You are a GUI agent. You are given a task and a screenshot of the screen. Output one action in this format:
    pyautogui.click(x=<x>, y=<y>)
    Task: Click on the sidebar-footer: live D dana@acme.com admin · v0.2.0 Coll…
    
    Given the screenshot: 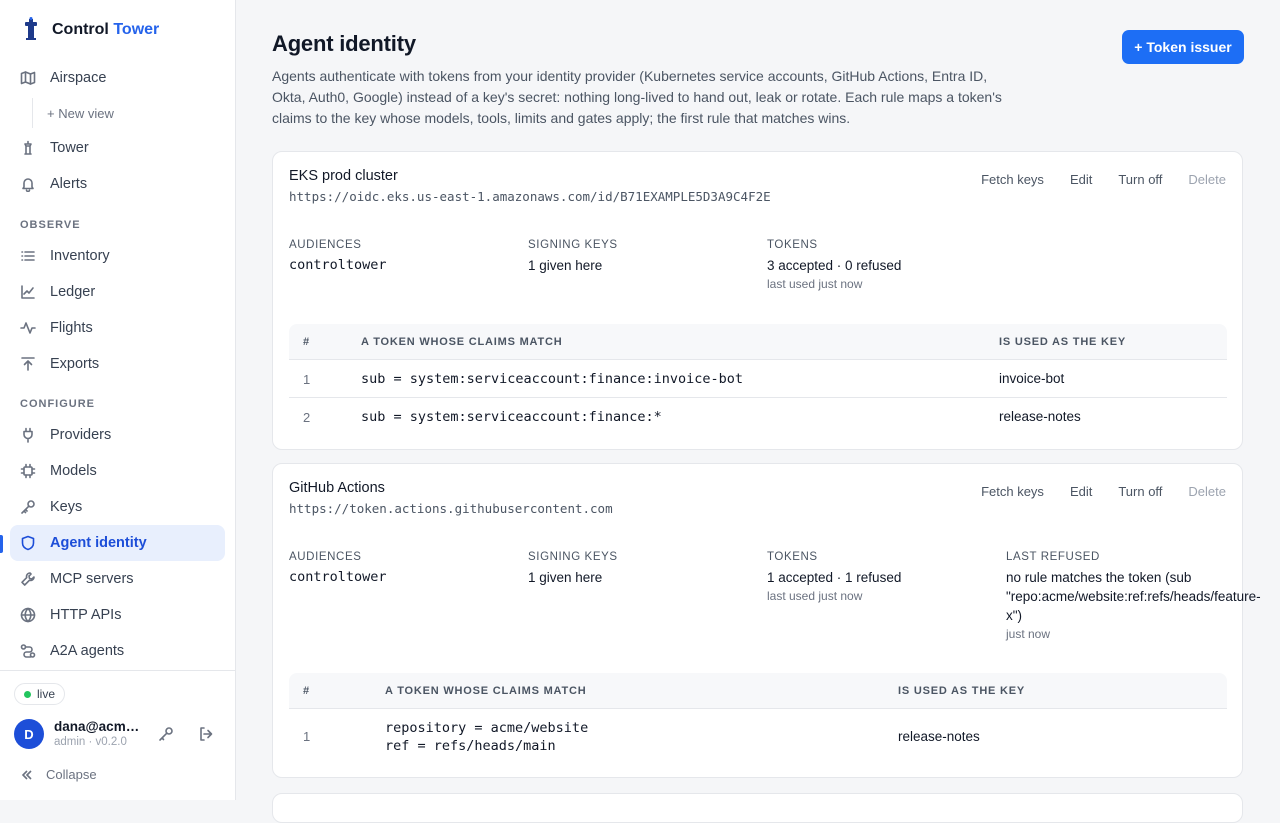 What is the action you would take?
    pyautogui.click(x=118, y=735)
    